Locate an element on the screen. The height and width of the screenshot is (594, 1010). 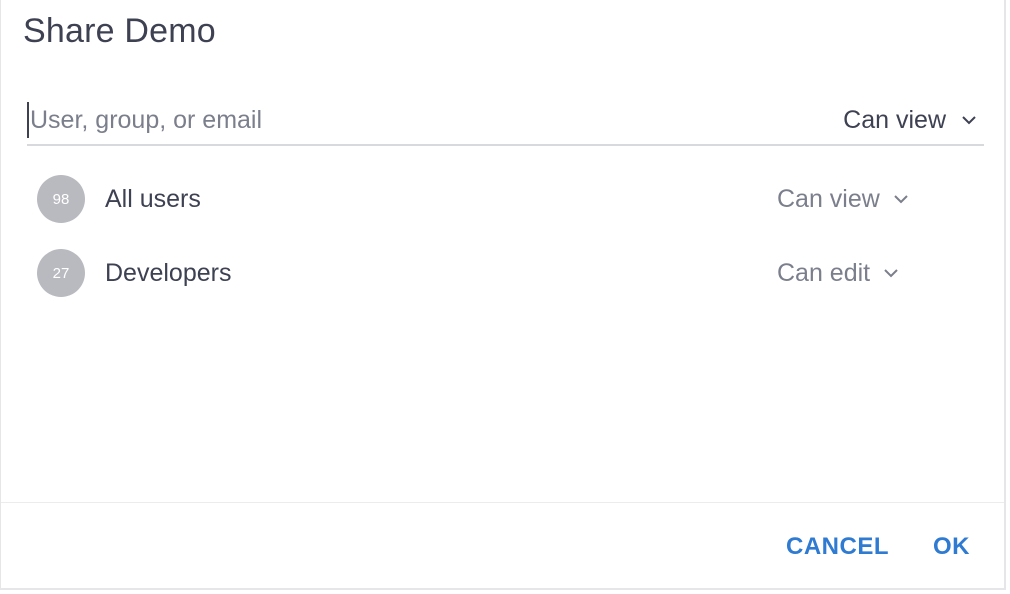
ok-button: OK is located at coordinates (951, 547).